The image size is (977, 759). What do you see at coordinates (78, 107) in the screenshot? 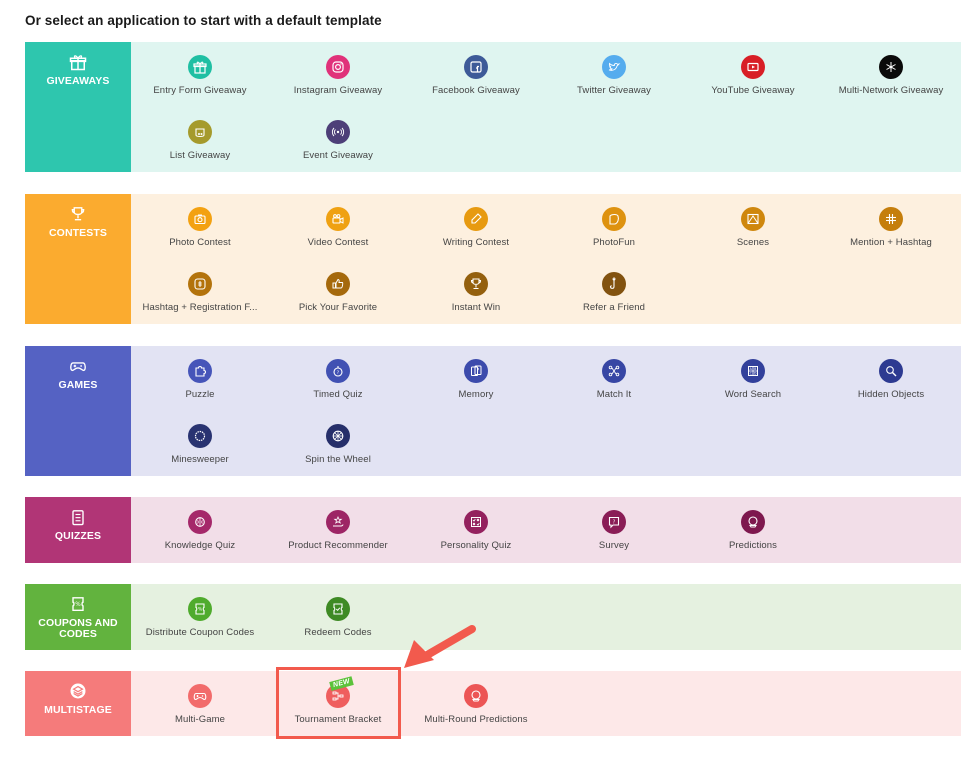
I see `category-giveaways: GIVEAWAYS` at bounding box center [78, 107].